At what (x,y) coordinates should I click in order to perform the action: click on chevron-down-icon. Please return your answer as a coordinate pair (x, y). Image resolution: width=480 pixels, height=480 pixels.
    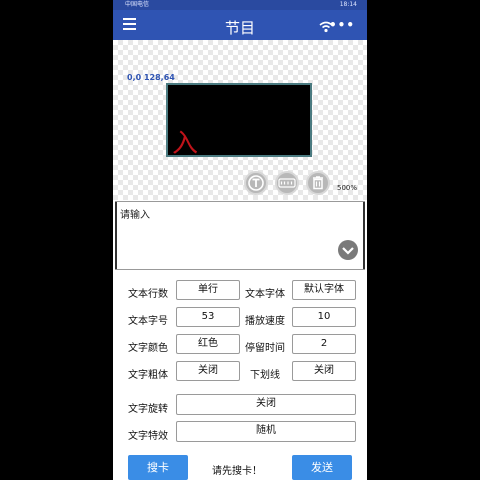
    Looking at the image, I should click on (348, 250).